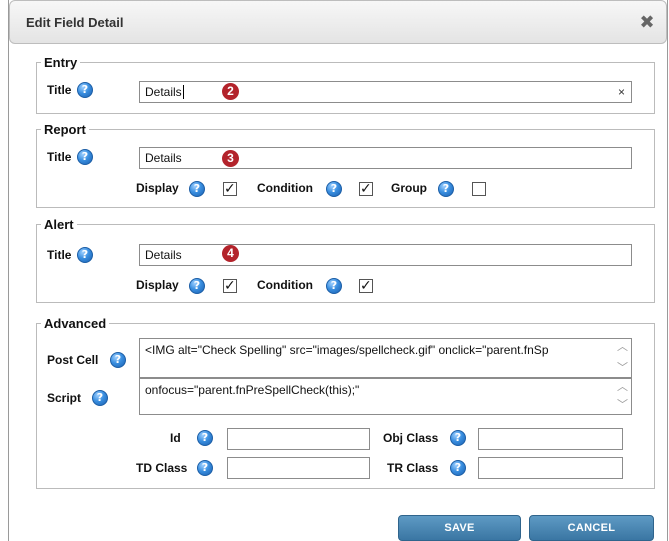  What do you see at coordinates (409, 188) in the screenshot?
I see `report-group-label: Group` at bounding box center [409, 188].